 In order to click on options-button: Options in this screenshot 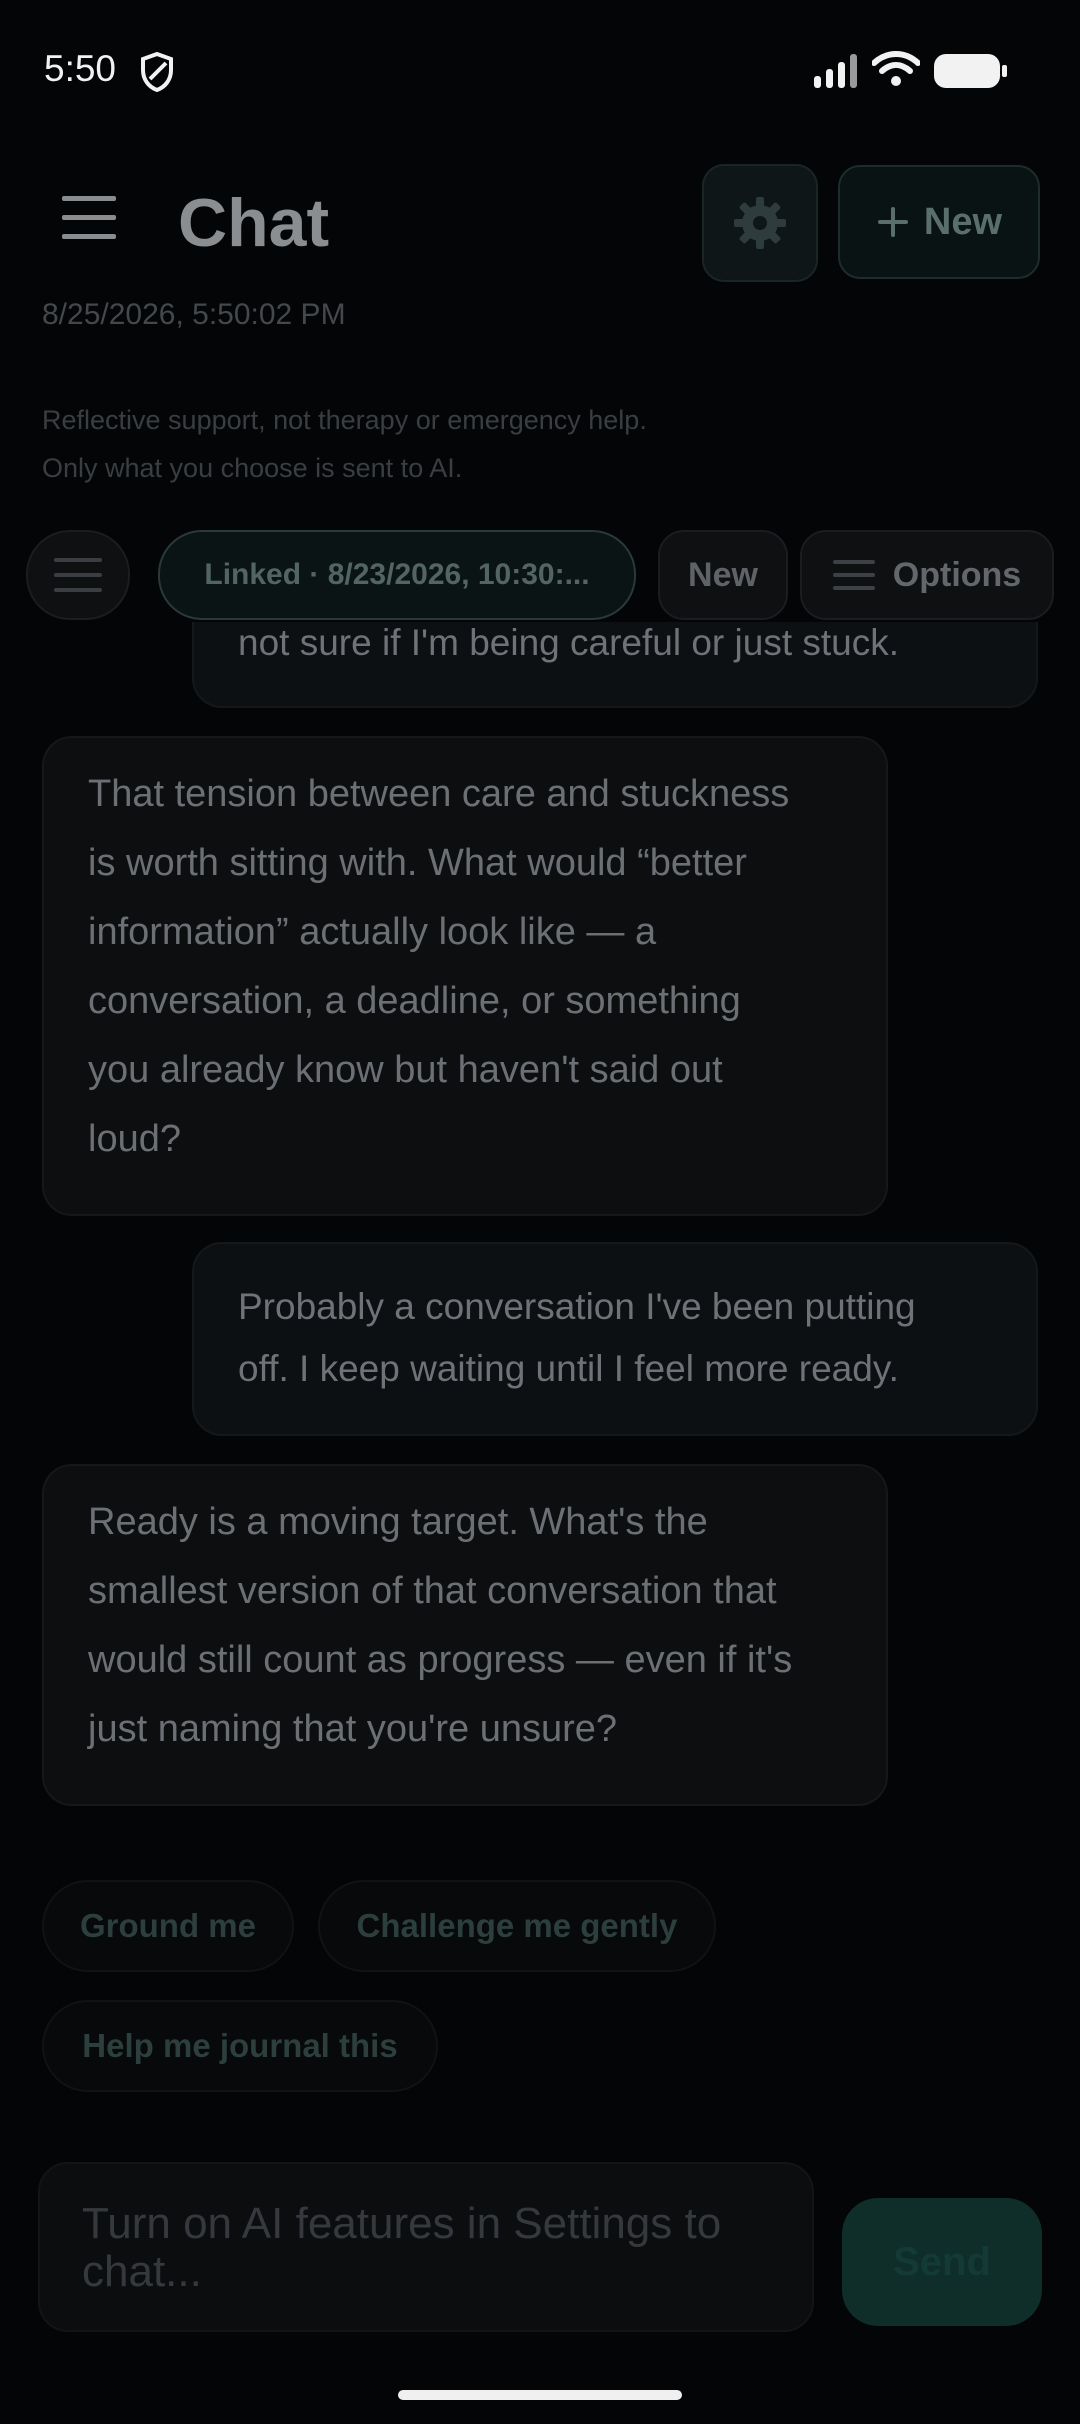, I will do `click(927, 575)`.